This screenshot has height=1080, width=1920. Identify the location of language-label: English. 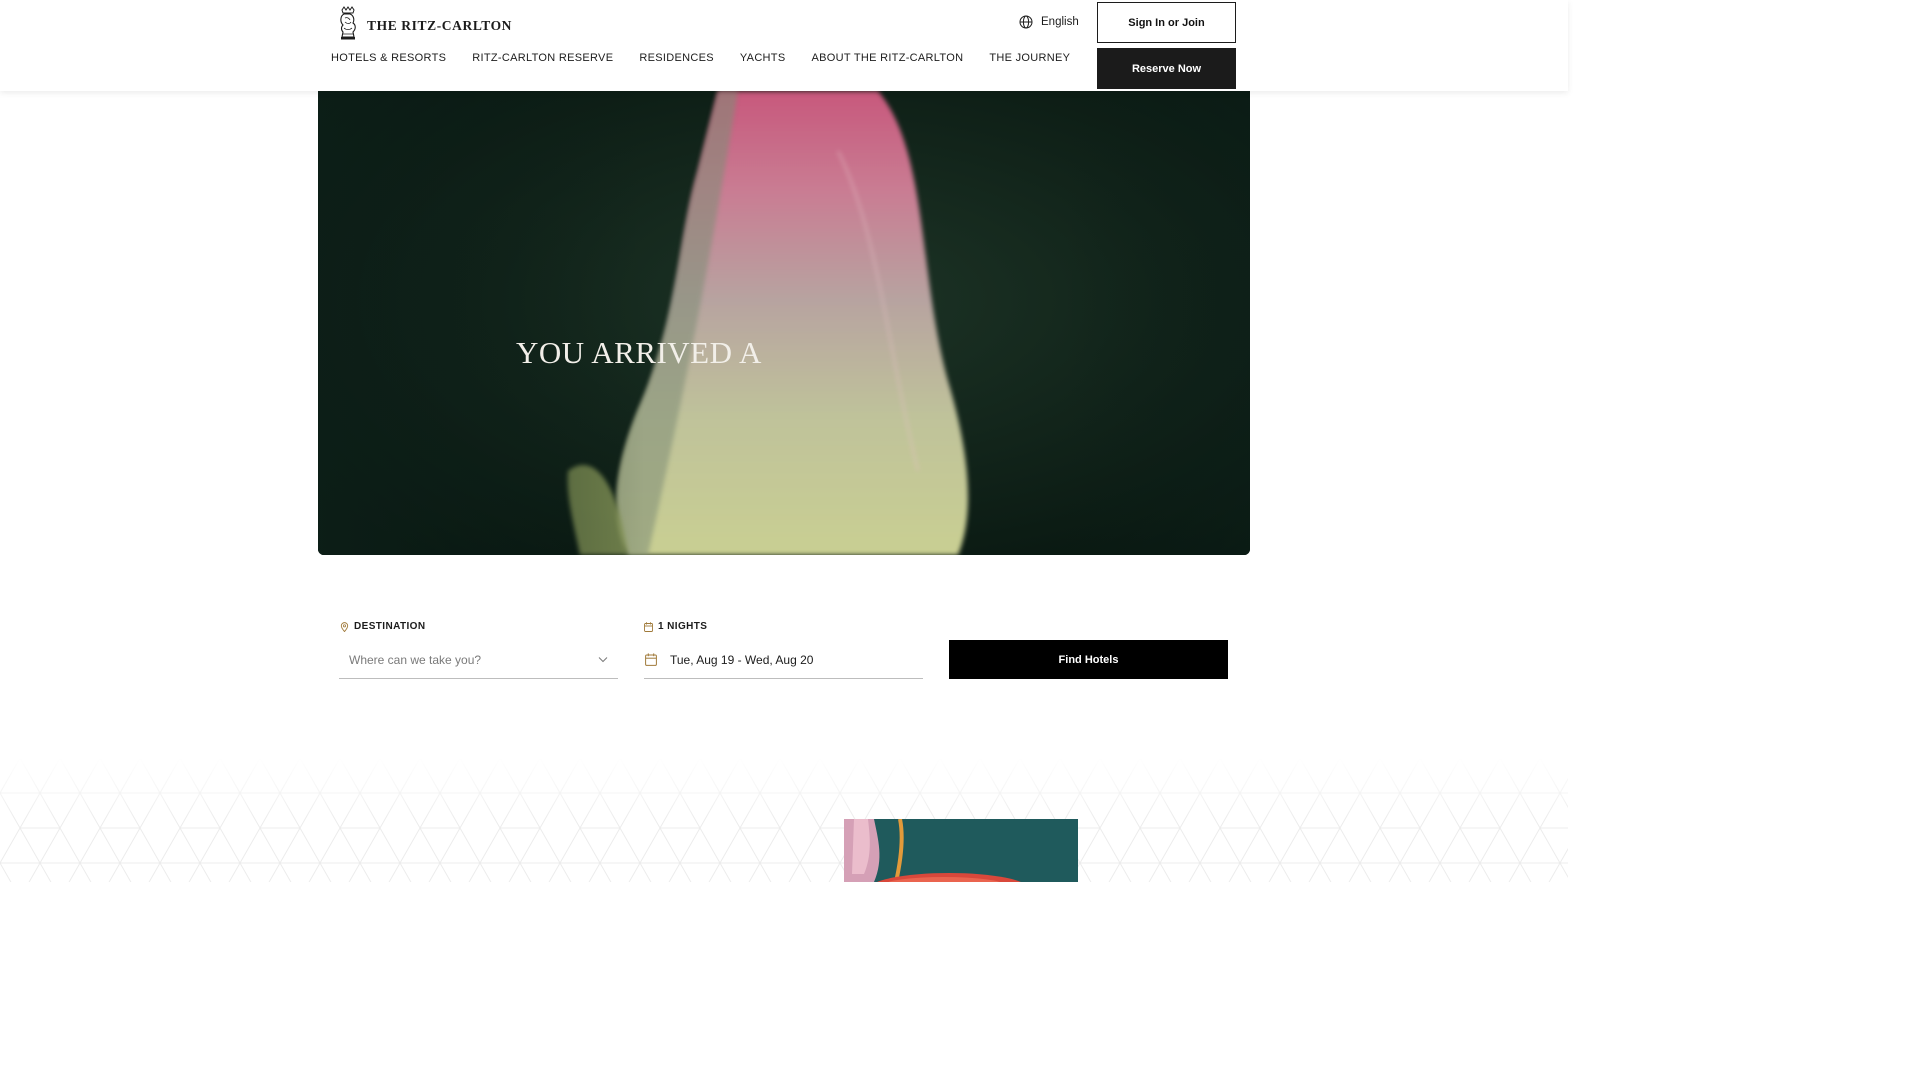
(1060, 22).